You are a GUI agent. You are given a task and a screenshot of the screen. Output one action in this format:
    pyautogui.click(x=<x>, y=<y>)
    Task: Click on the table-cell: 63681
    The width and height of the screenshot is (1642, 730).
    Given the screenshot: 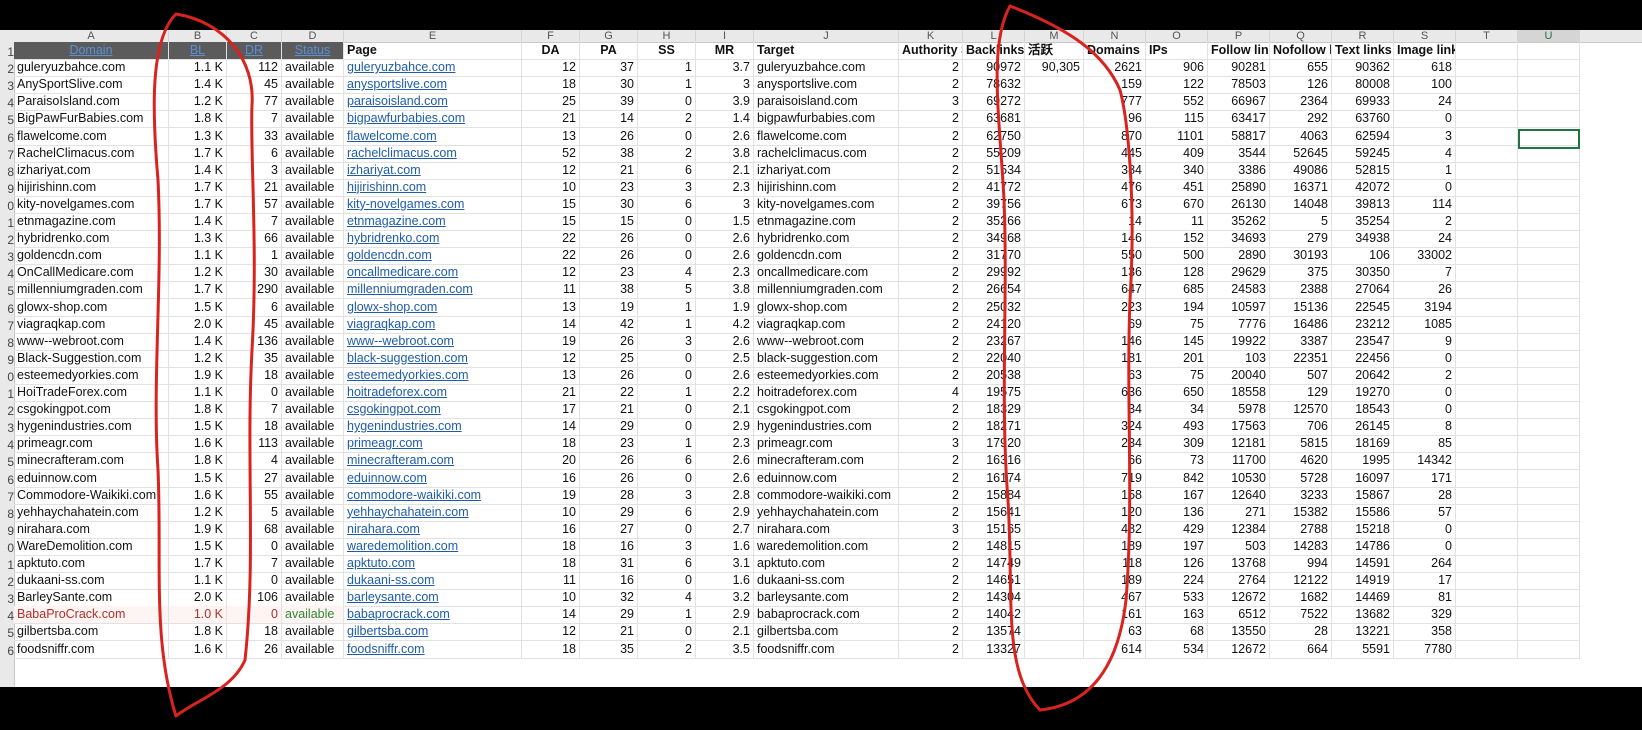 What is the action you would take?
    pyautogui.click(x=994, y=119)
    